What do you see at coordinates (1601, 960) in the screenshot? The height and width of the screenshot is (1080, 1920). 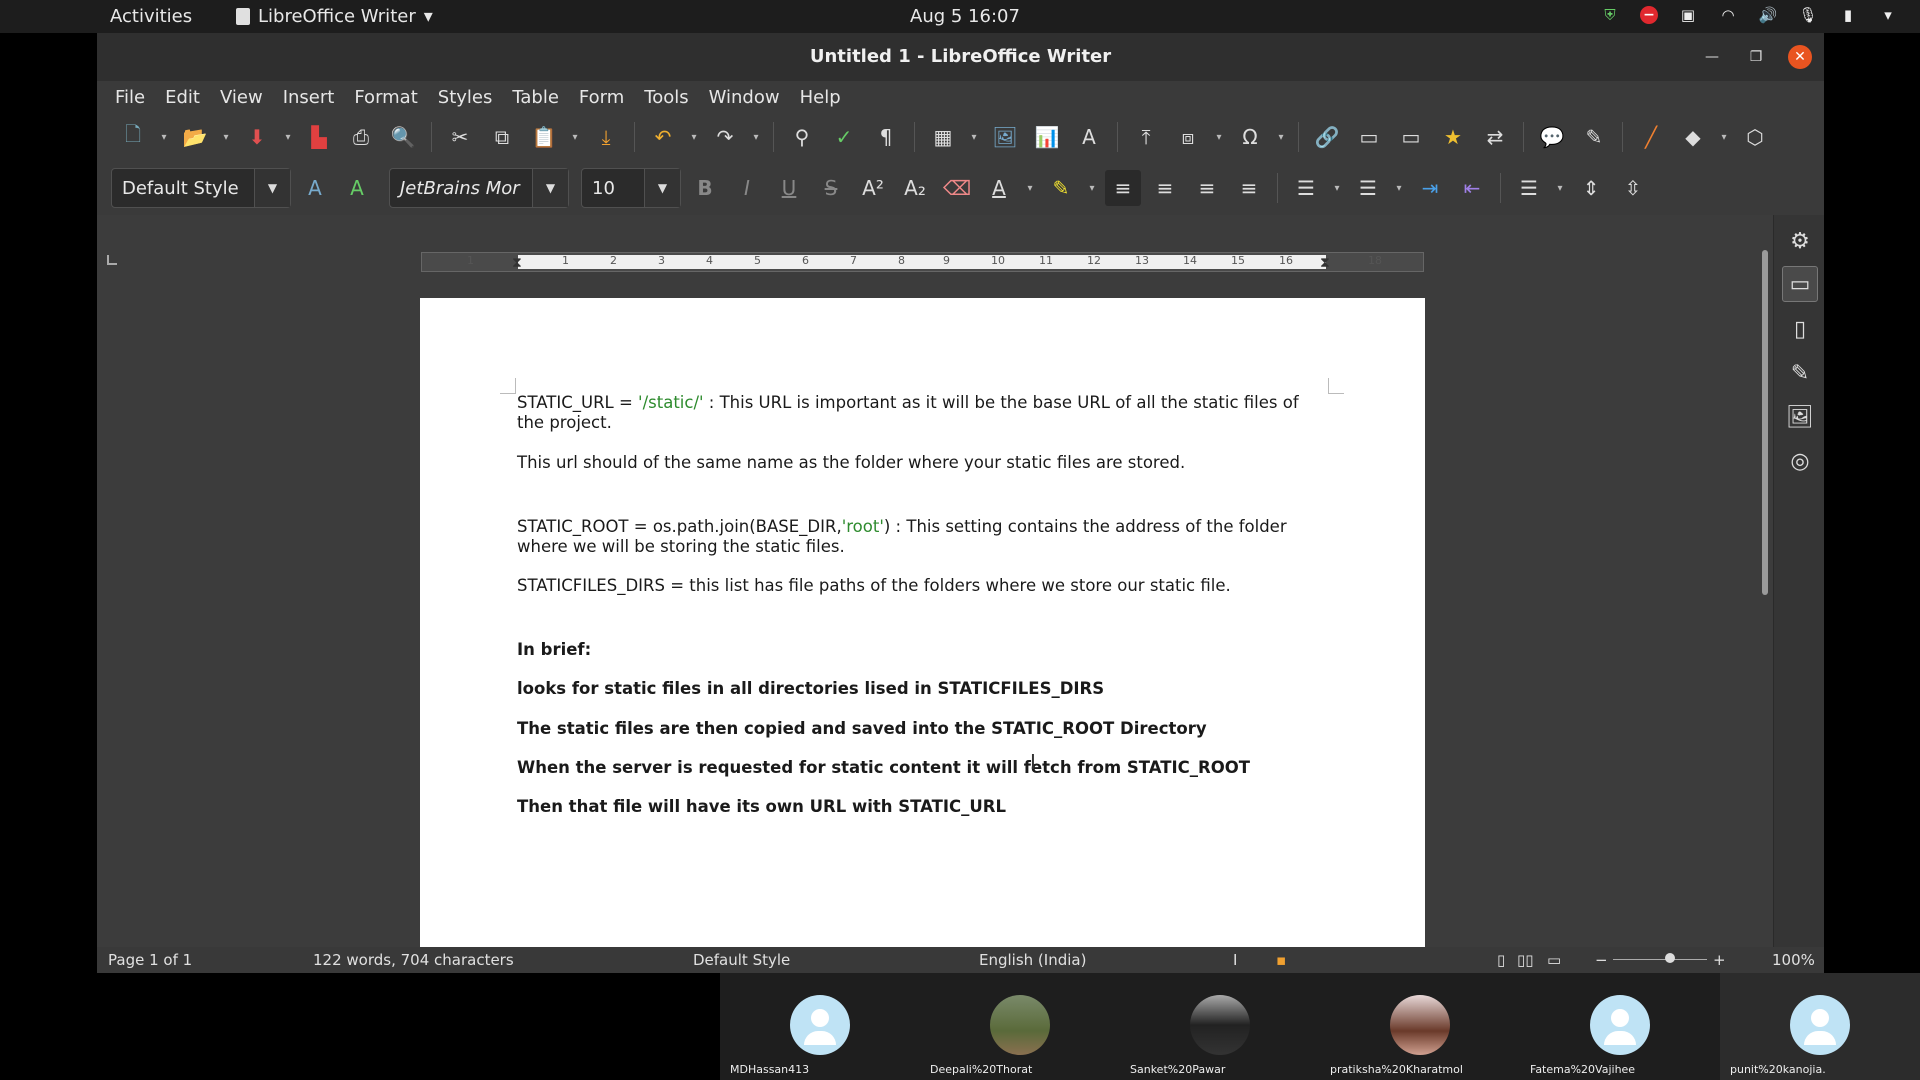 I see `zoom-out-icon: −` at bounding box center [1601, 960].